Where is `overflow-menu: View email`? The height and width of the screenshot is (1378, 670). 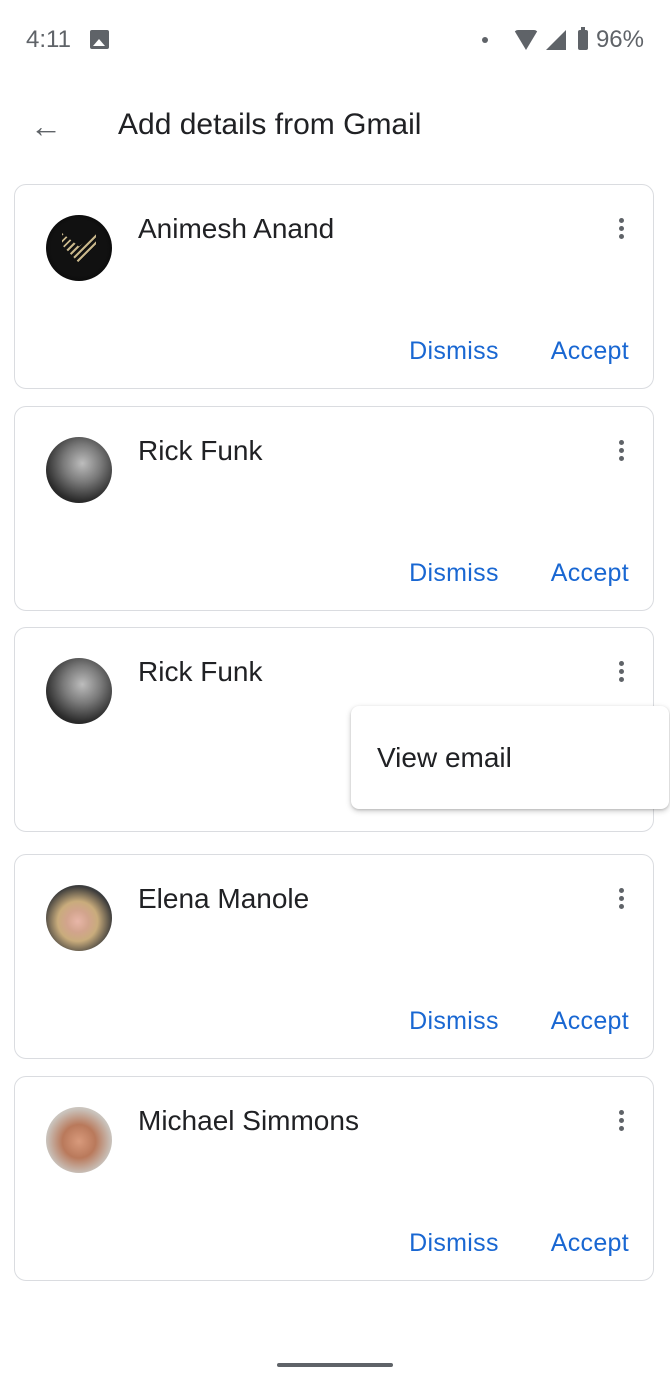
overflow-menu: View email is located at coordinates (510, 757).